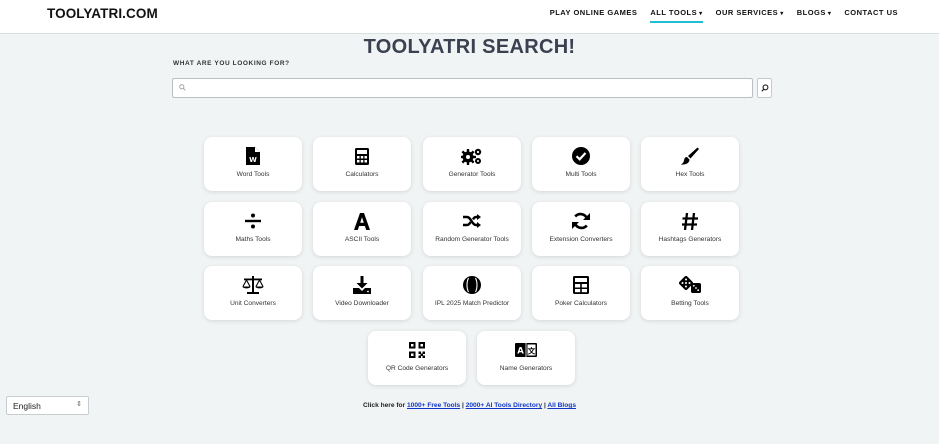 The image size is (939, 444). Describe the element at coordinates (471, 156) in the screenshot. I see `gears-icon` at that location.